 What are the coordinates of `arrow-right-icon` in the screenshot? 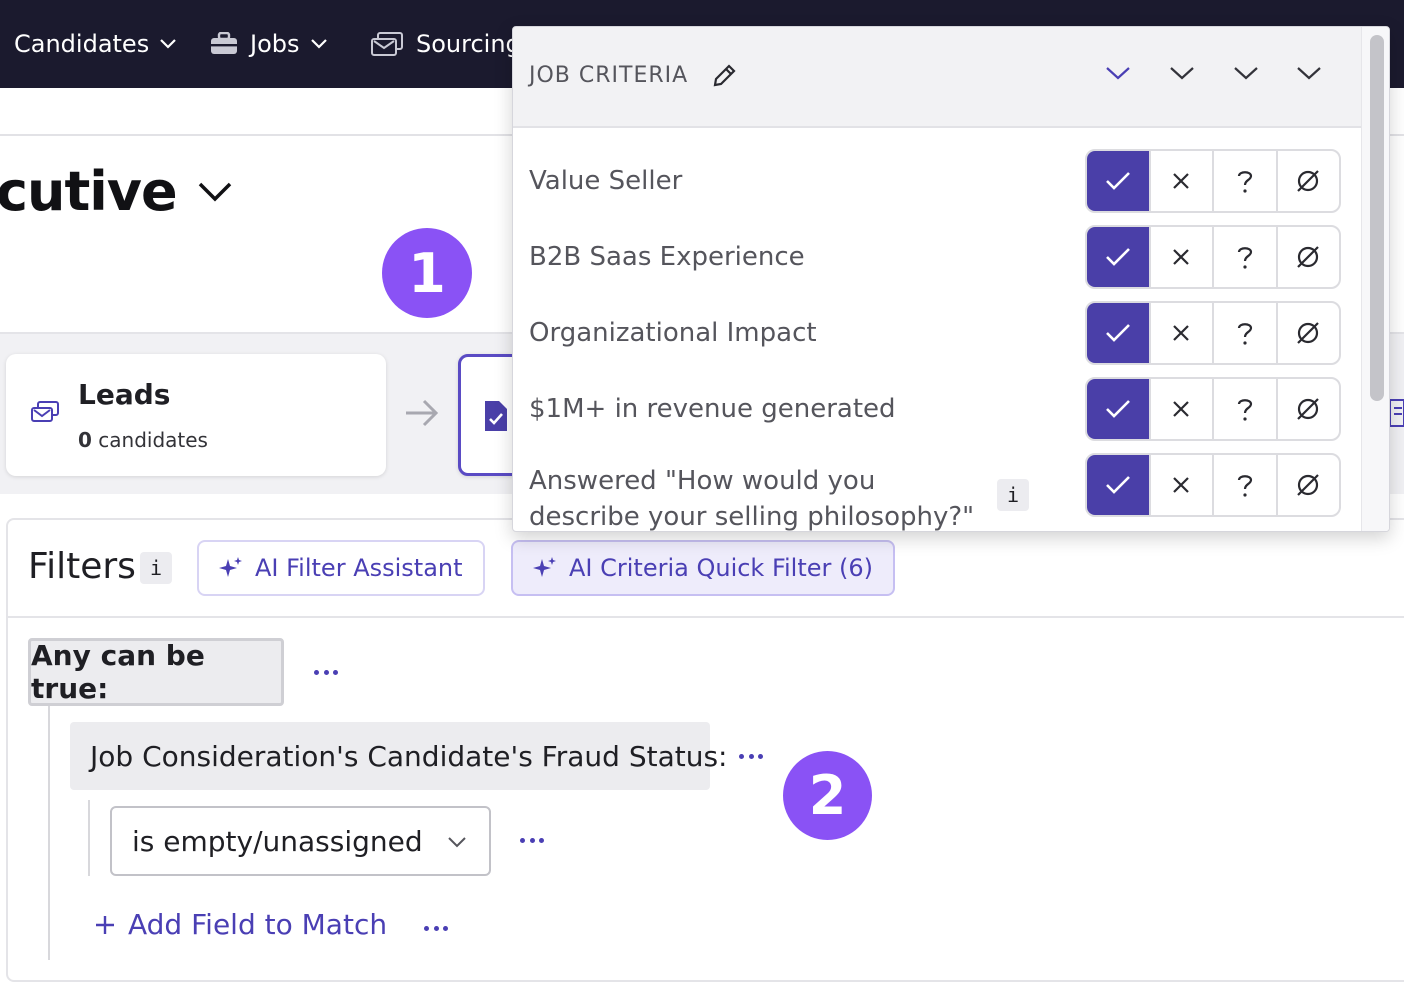 It's located at (422, 415).